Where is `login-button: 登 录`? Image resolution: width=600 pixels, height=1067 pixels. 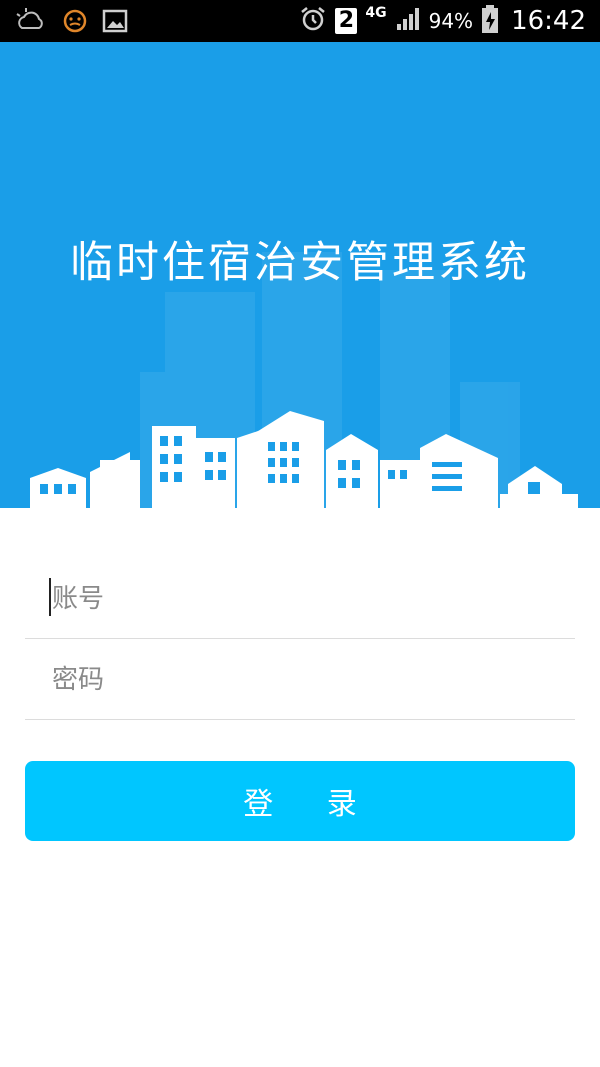 login-button: 登 录 is located at coordinates (300, 801).